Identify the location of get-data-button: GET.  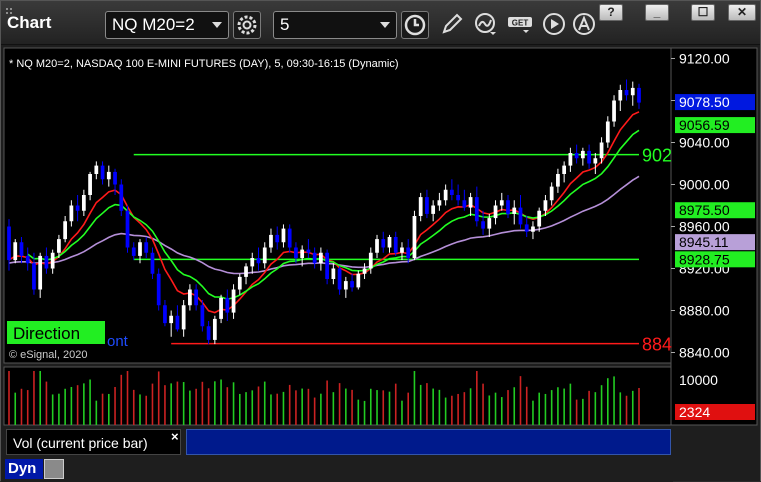
(521, 25).